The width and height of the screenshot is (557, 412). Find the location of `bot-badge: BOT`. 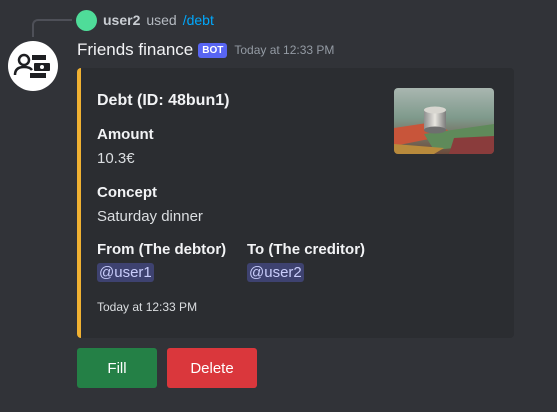

bot-badge: BOT is located at coordinates (213, 50).